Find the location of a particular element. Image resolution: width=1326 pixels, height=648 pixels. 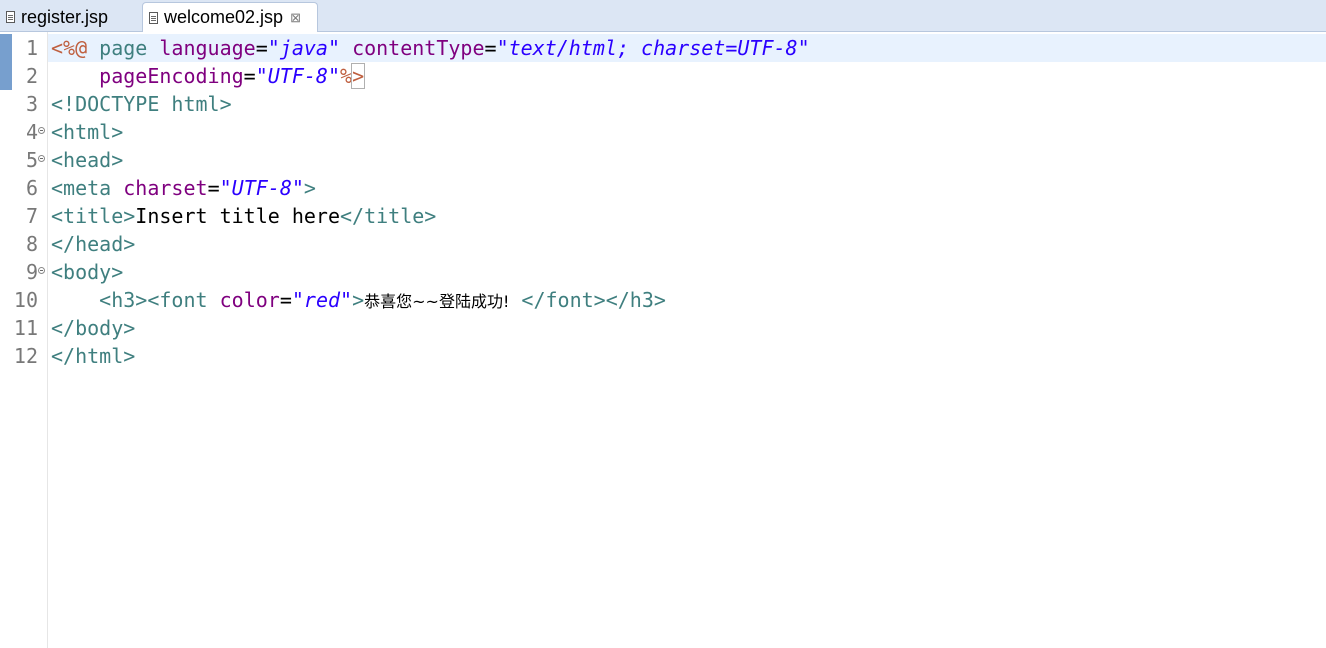

token: </head> is located at coordinates (93, 244).